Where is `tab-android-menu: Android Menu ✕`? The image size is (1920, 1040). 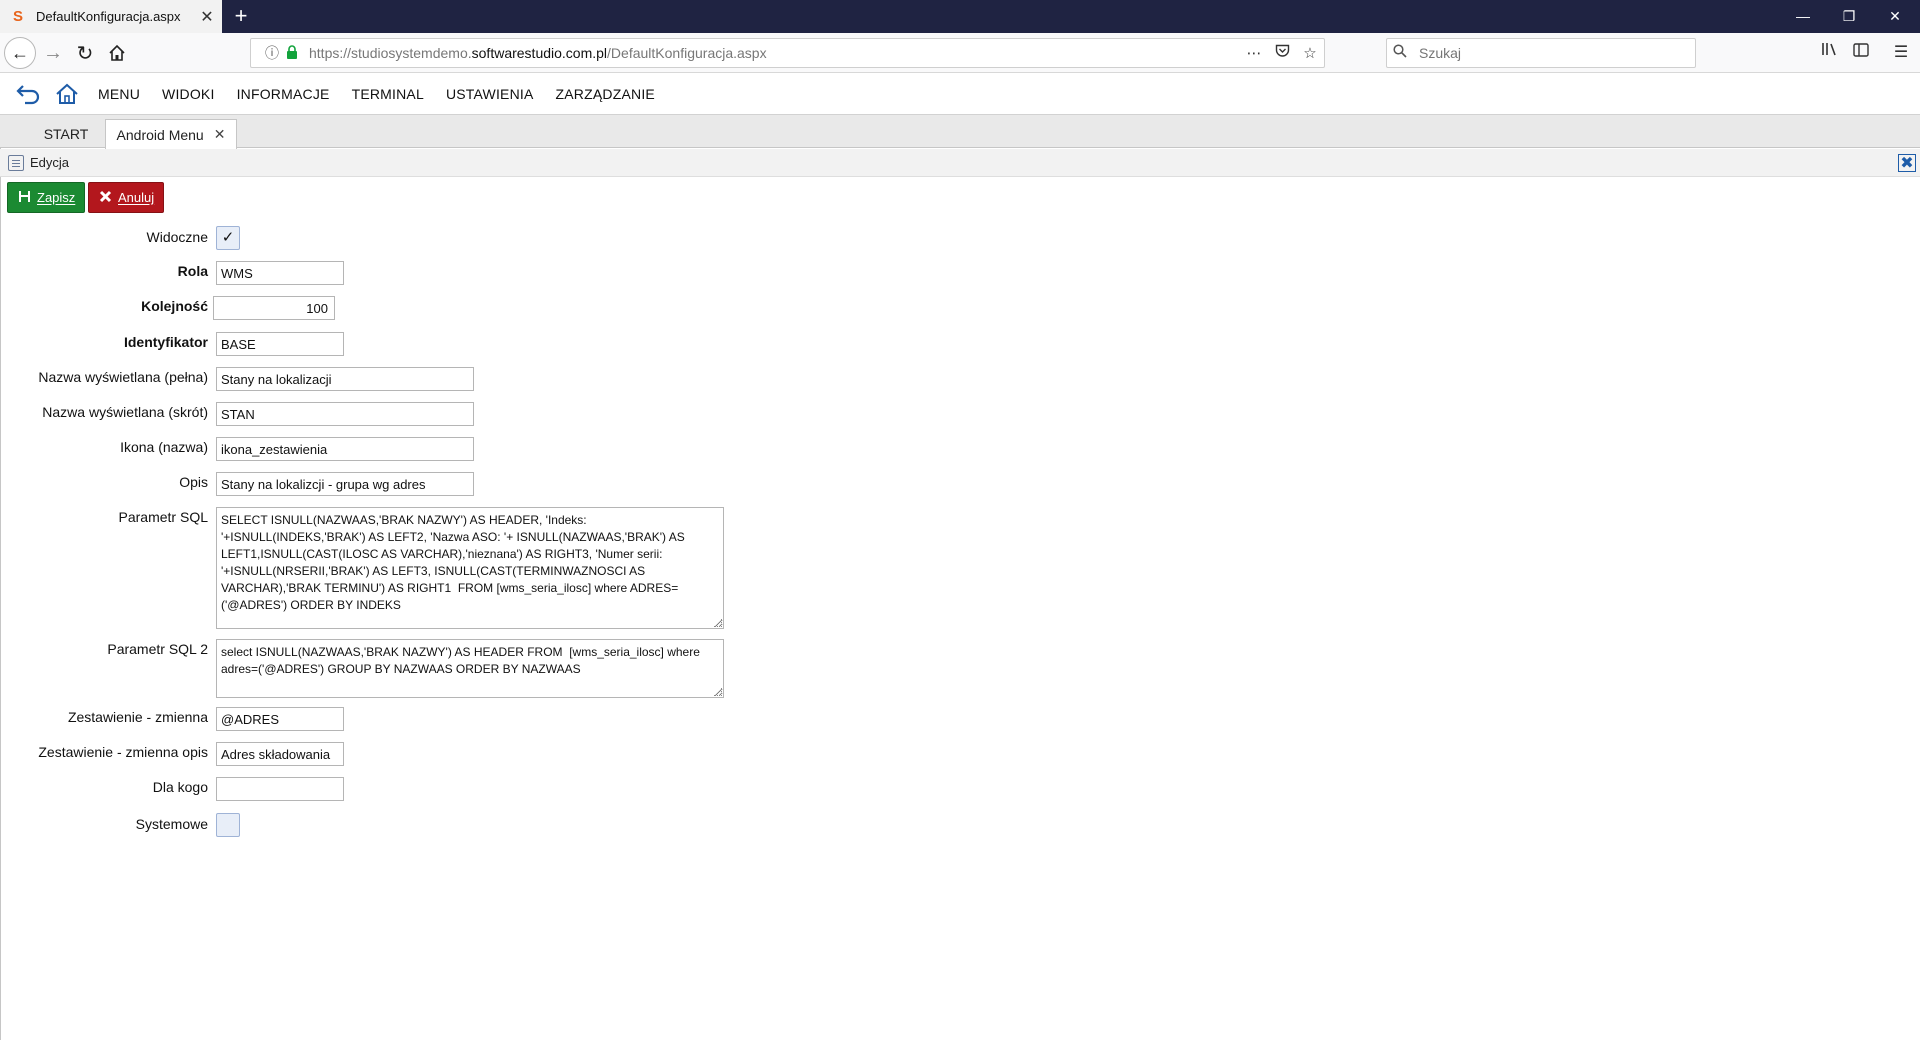
tab-android-menu: Android Menu ✕ is located at coordinates (171, 134).